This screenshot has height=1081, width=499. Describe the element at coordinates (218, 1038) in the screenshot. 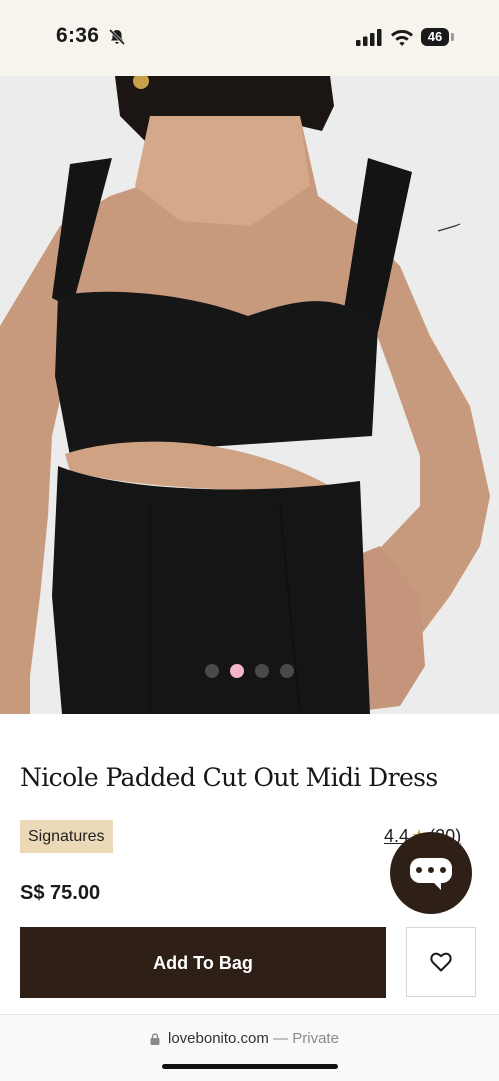

I see `url-domain: lovebonito.com` at that location.